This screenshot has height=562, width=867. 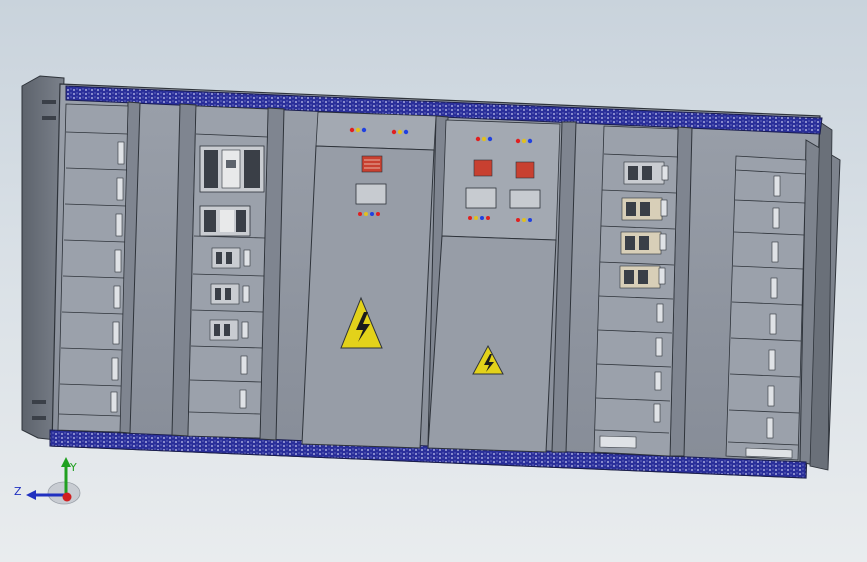 What do you see at coordinates (67, 497) in the screenshot?
I see `x-axis-dot` at bounding box center [67, 497].